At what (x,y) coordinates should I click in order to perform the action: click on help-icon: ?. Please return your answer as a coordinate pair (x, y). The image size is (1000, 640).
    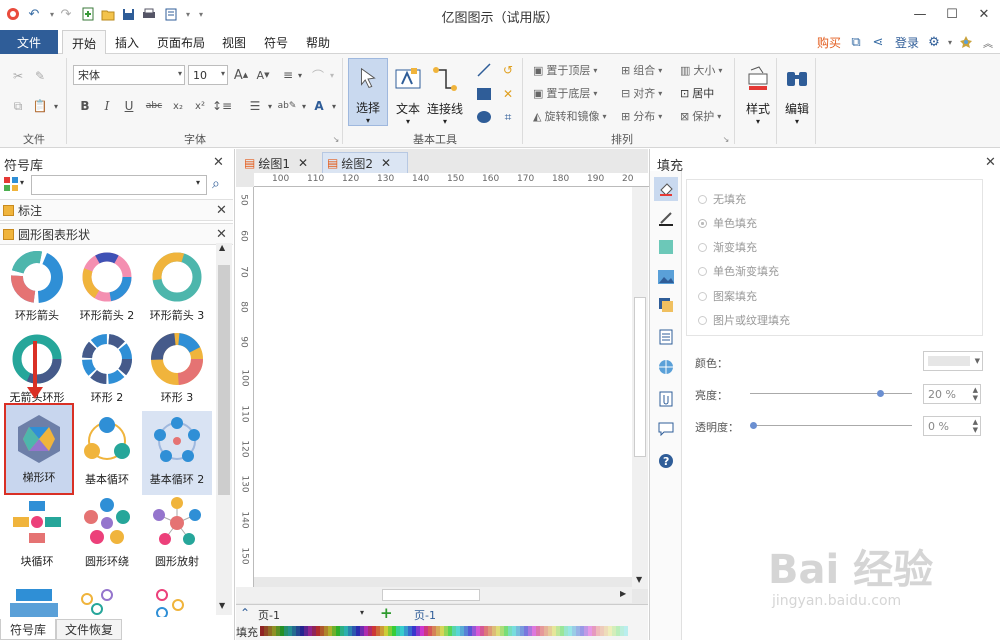
    Looking at the image, I should click on (666, 461).